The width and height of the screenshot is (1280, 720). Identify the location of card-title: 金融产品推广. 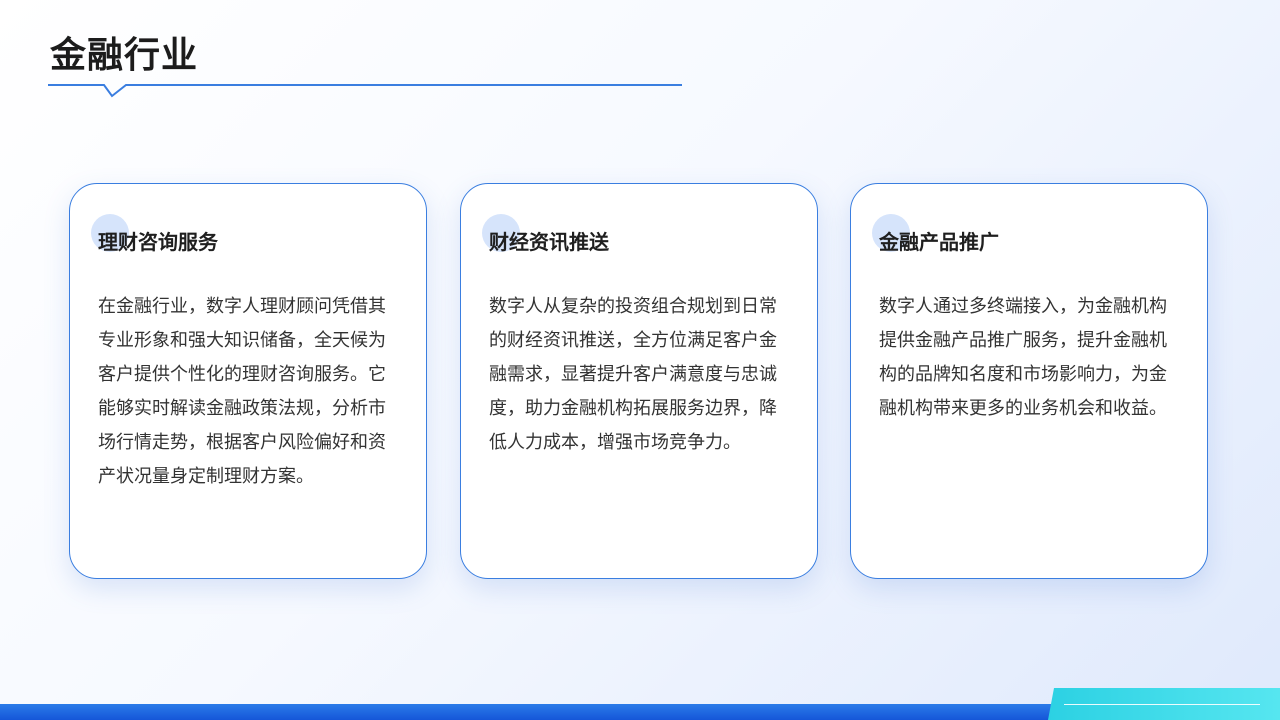
(939, 242).